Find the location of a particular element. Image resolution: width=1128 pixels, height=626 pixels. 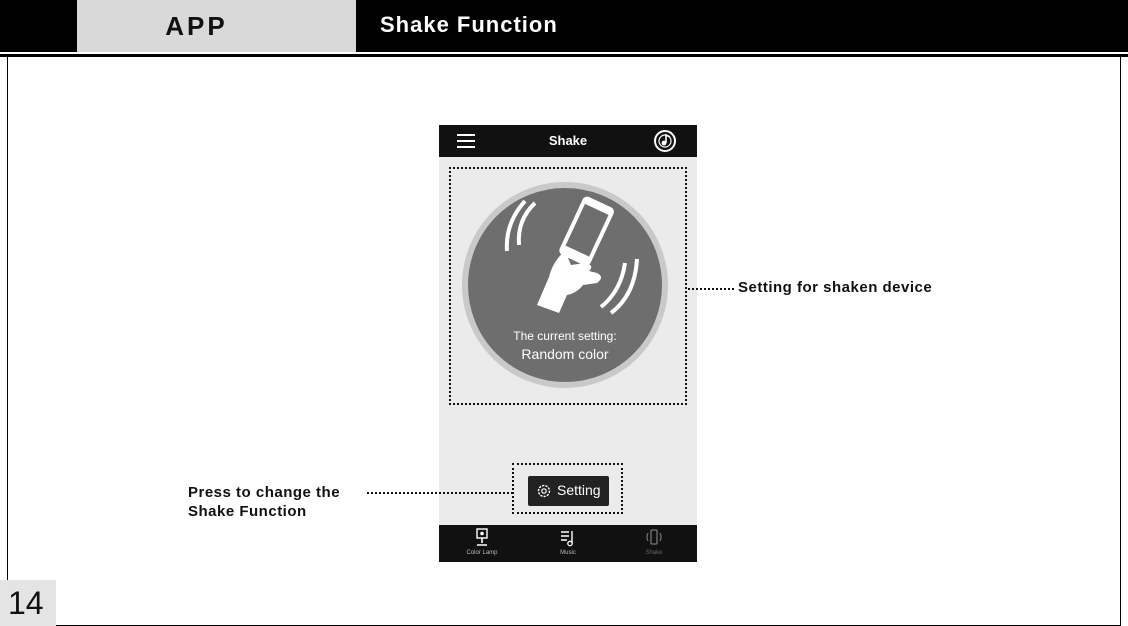

highlight-box-setting-button is located at coordinates (567, 488).